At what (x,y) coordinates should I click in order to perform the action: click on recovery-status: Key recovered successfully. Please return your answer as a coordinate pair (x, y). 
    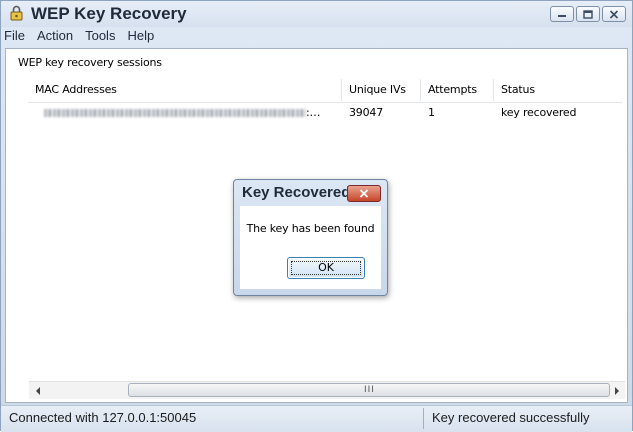
    Looking at the image, I should click on (511, 417).